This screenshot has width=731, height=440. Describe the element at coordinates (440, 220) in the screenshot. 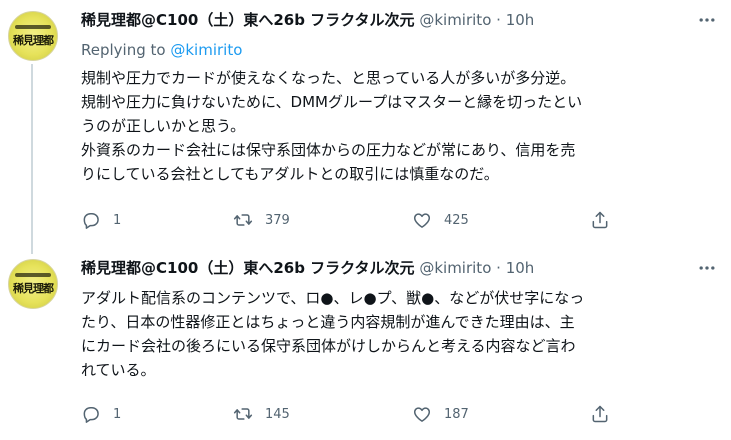

I see `like-button: 425` at that location.